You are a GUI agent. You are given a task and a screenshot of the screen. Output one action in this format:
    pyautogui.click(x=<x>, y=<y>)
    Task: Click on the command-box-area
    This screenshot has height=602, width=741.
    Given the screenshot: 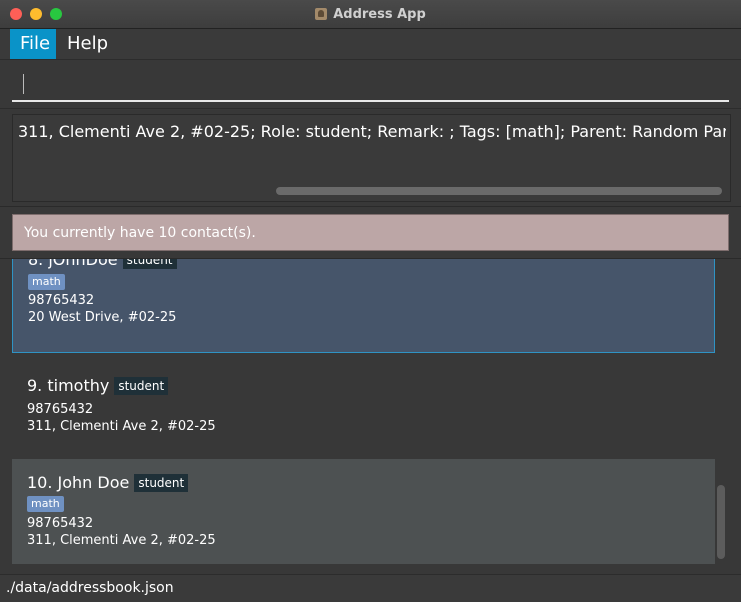 What is the action you would take?
    pyautogui.click(x=370, y=84)
    